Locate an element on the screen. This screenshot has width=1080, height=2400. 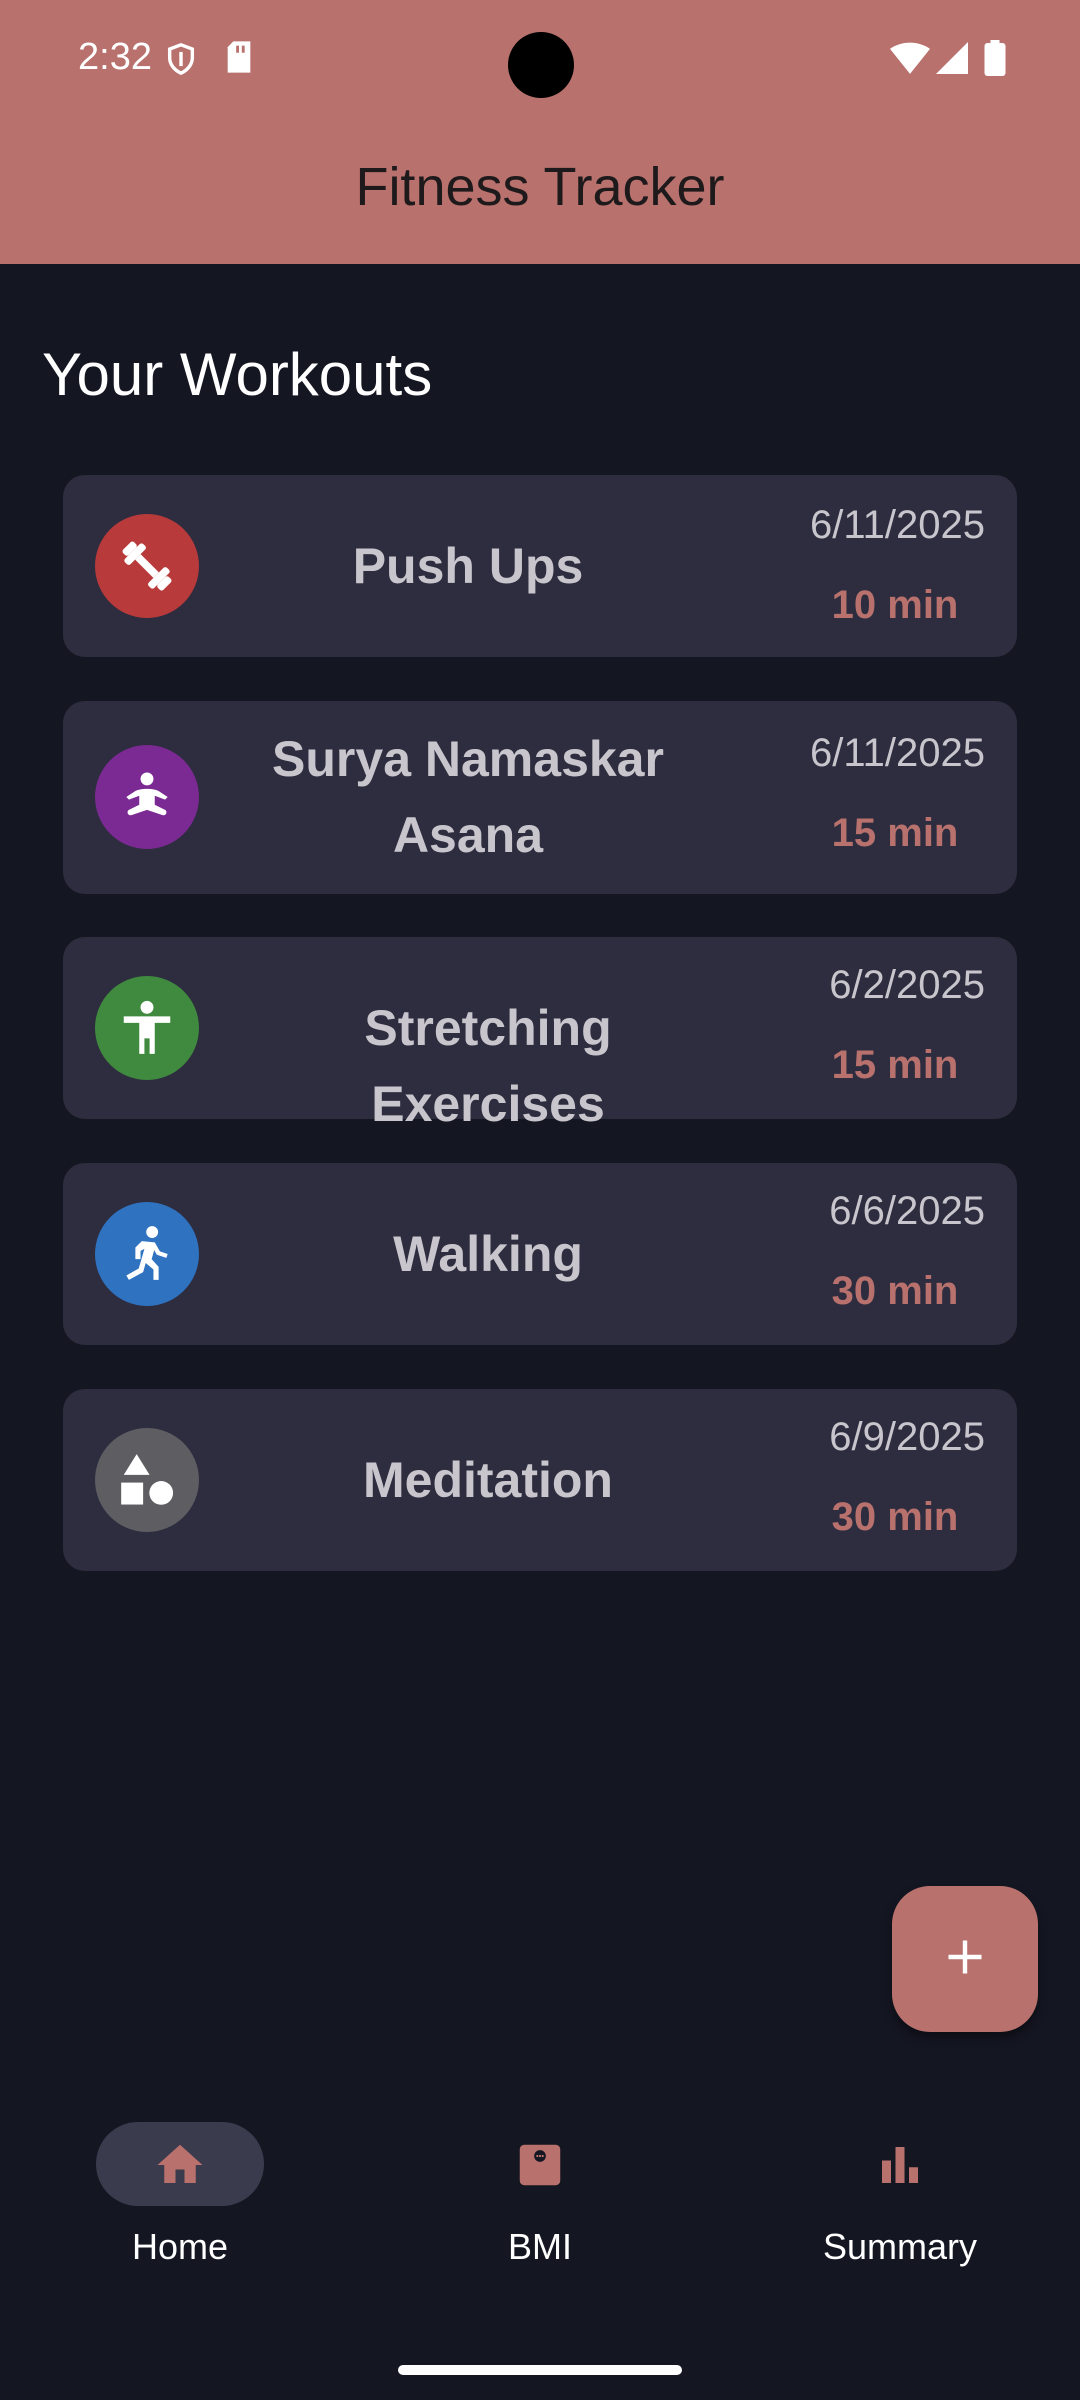
sd-card-icon is located at coordinates (239, 59).